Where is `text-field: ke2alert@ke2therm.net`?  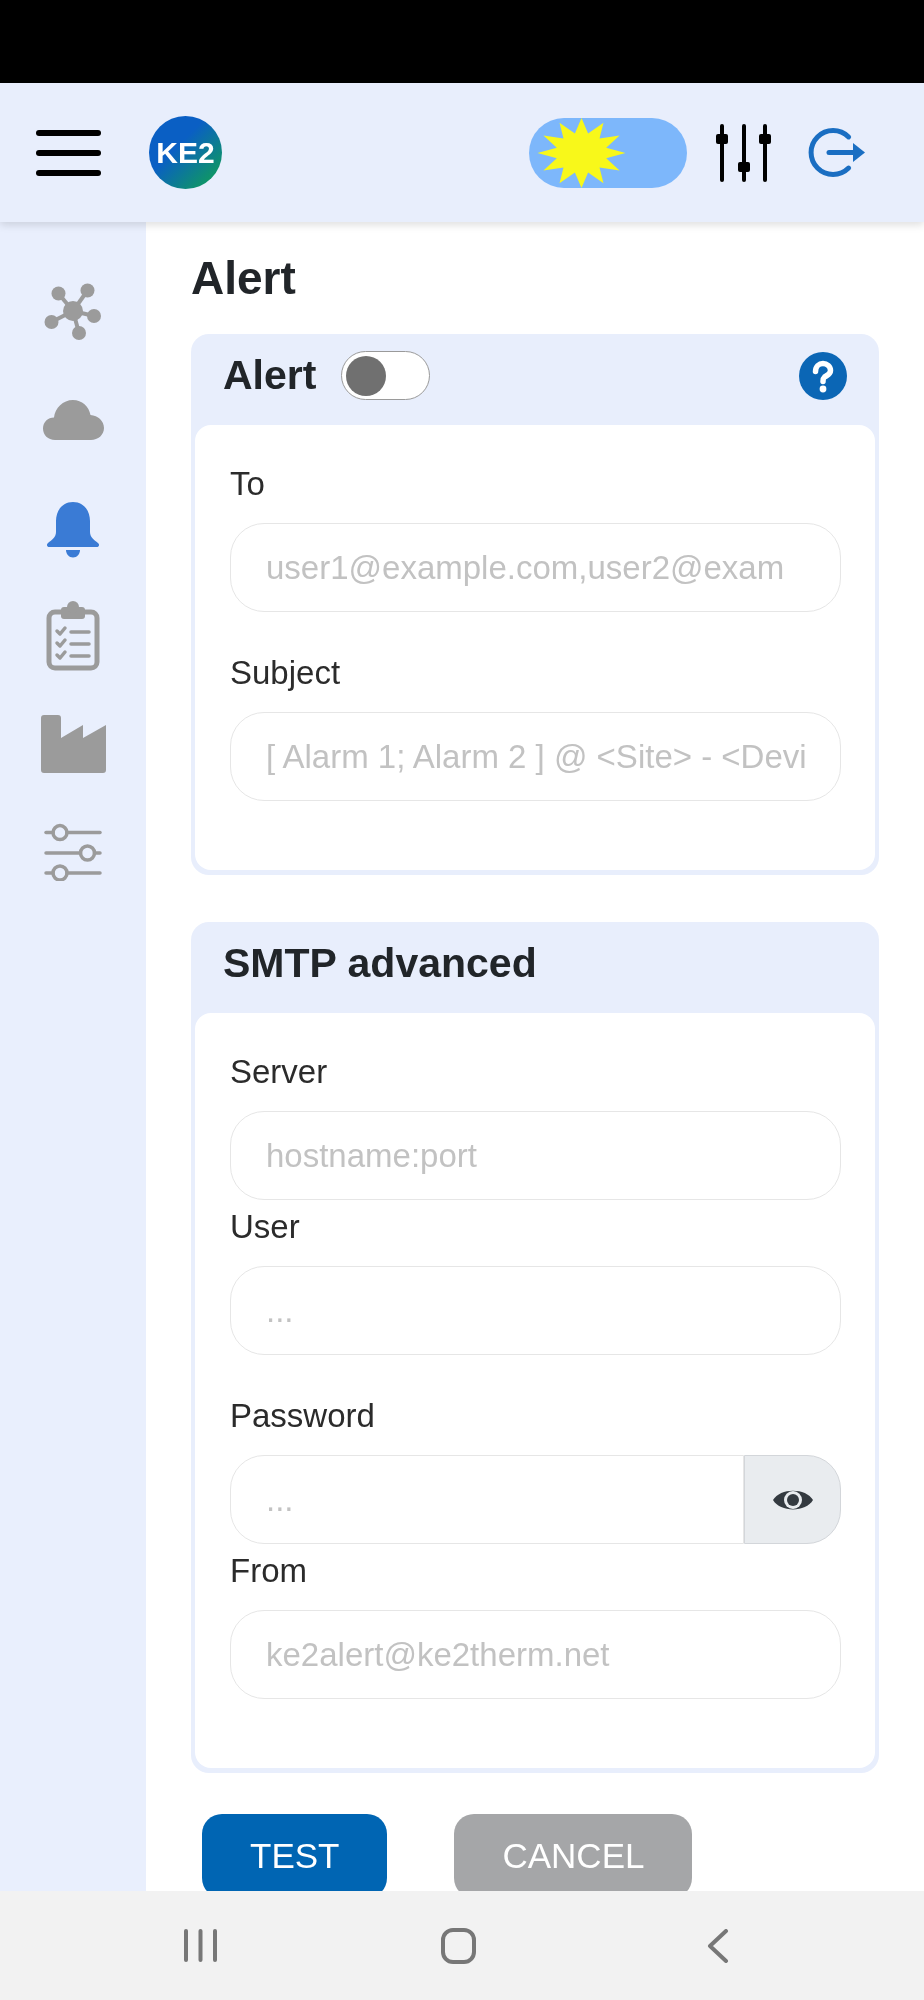
text-field: ke2alert@ke2therm.net is located at coordinates (535, 1654).